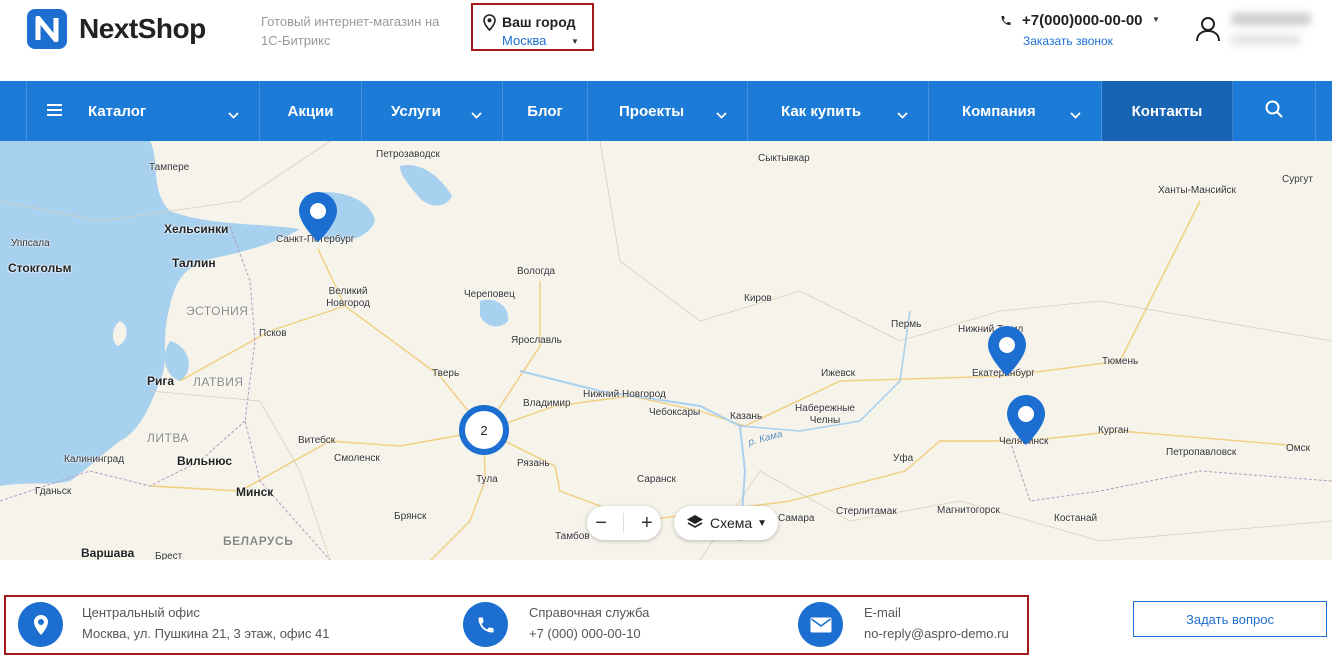 The image size is (1332, 659). What do you see at coordinates (524, 40) in the screenshot?
I see `city-value: Москва` at bounding box center [524, 40].